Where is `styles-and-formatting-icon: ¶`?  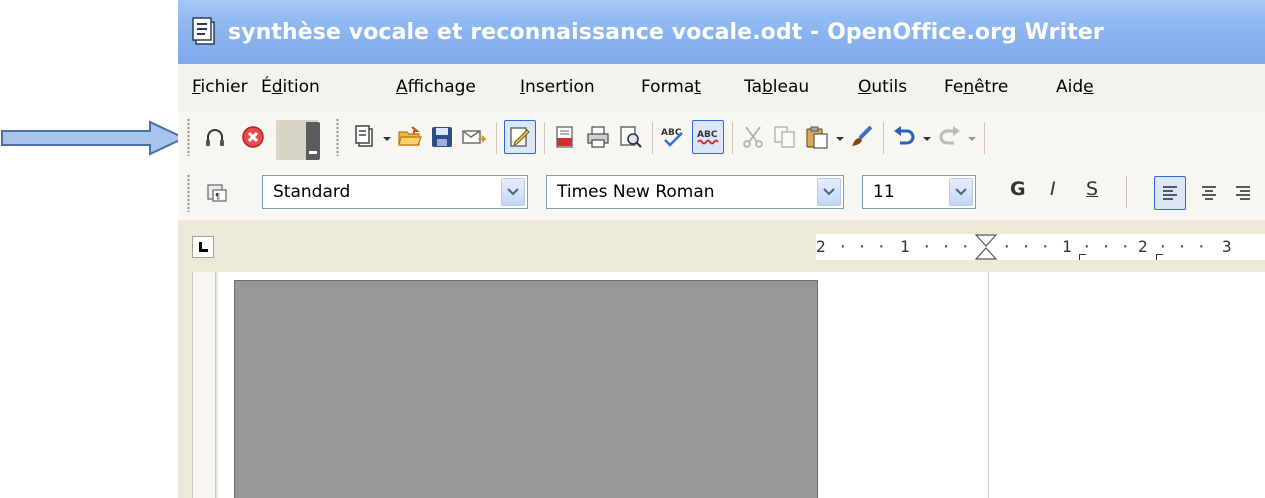 styles-and-formatting-icon: ¶ is located at coordinates (217, 193).